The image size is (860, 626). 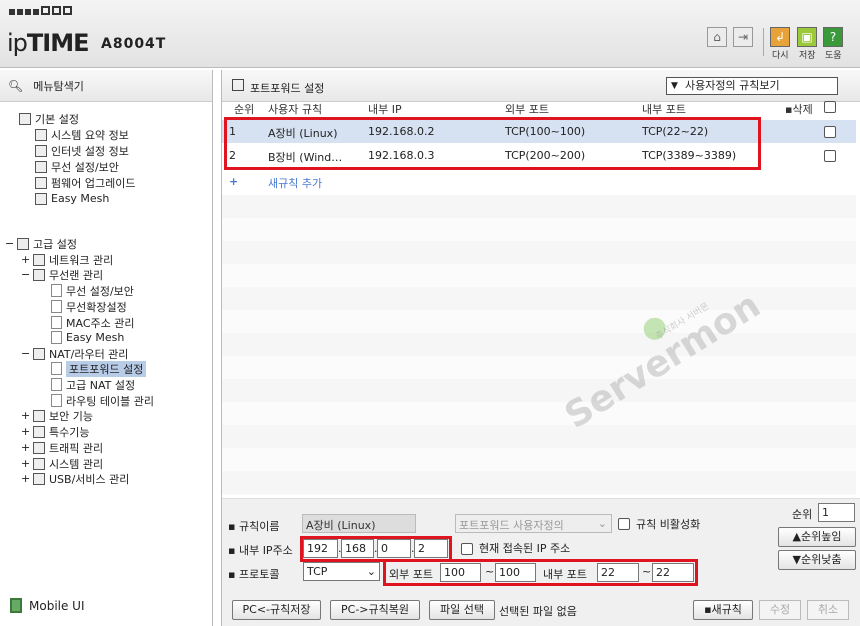 What do you see at coordinates (295, 109) in the screenshot?
I see `col-rule: 사용자 규칙` at bounding box center [295, 109].